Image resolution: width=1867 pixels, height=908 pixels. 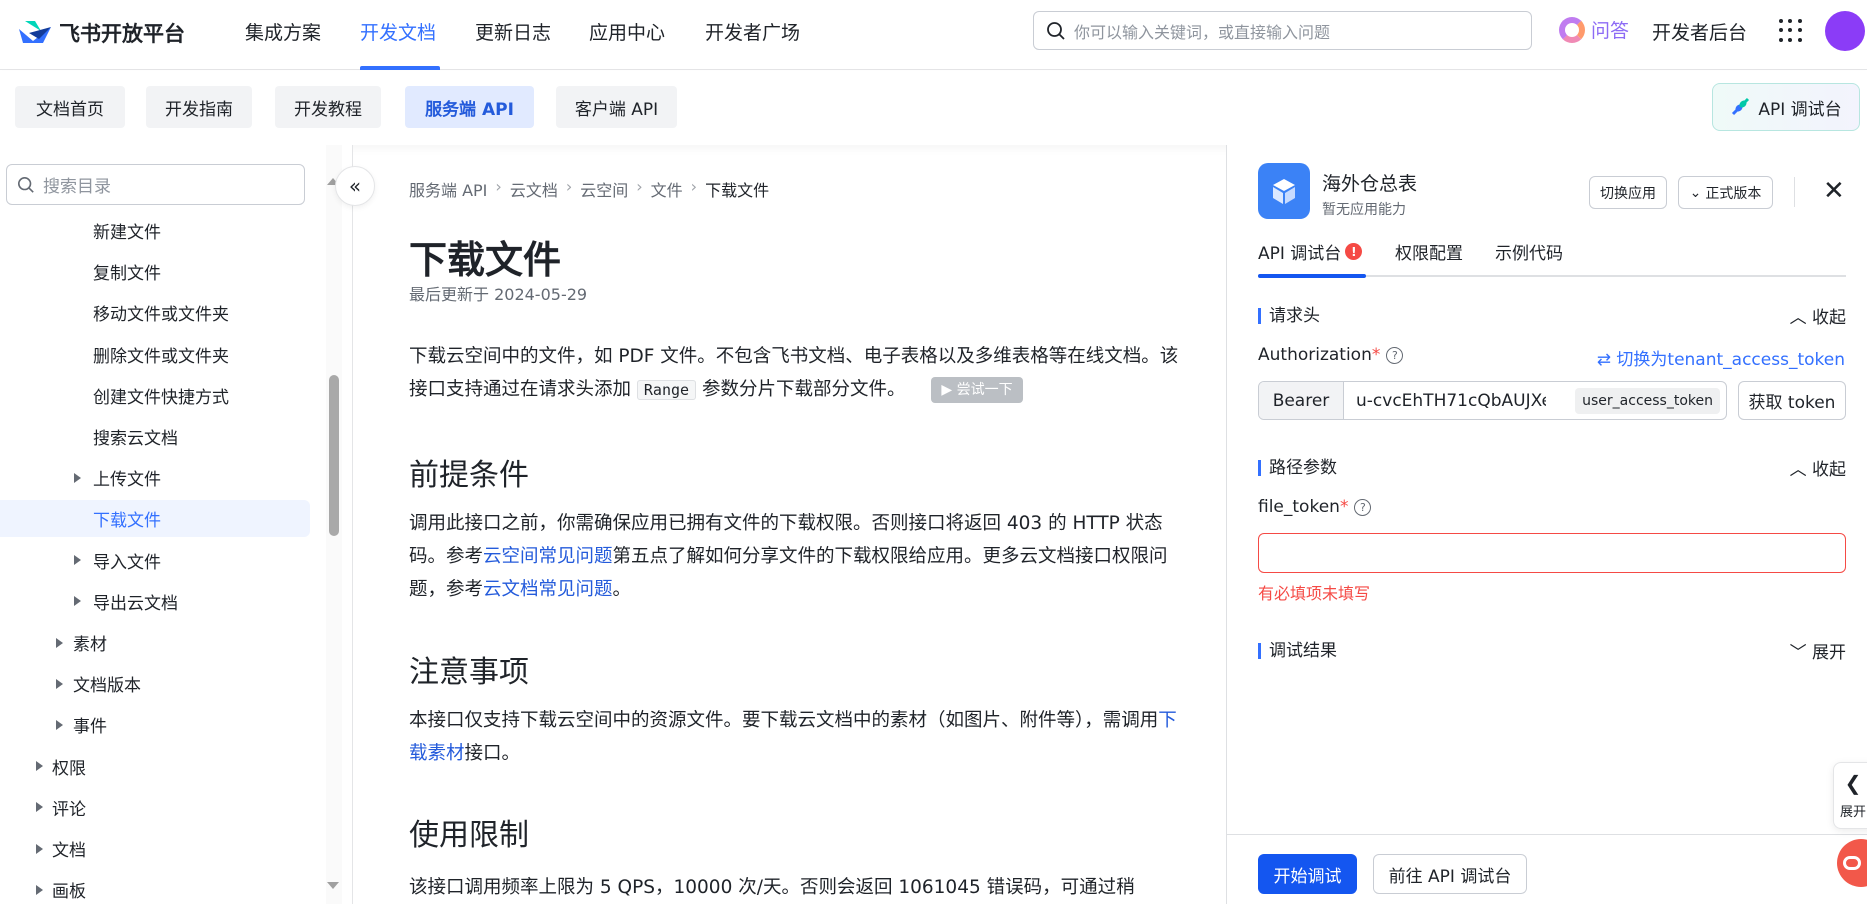 What do you see at coordinates (1552, 467) in the screenshot?
I see `section-path-params: 路径参数 ︿ 收起` at bounding box center [1552, 467].